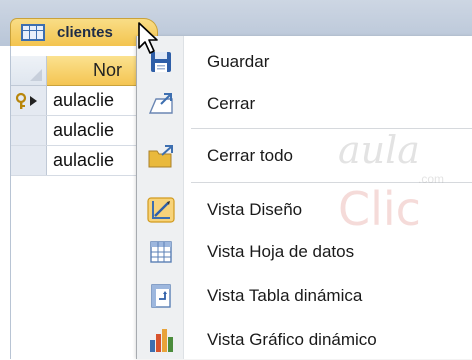 This screenshot has width=472, height=360. What do you see at coordinates (85, 32) in the screenshot?
I see `tab-label: clientes` at bounding box center [85, 32].